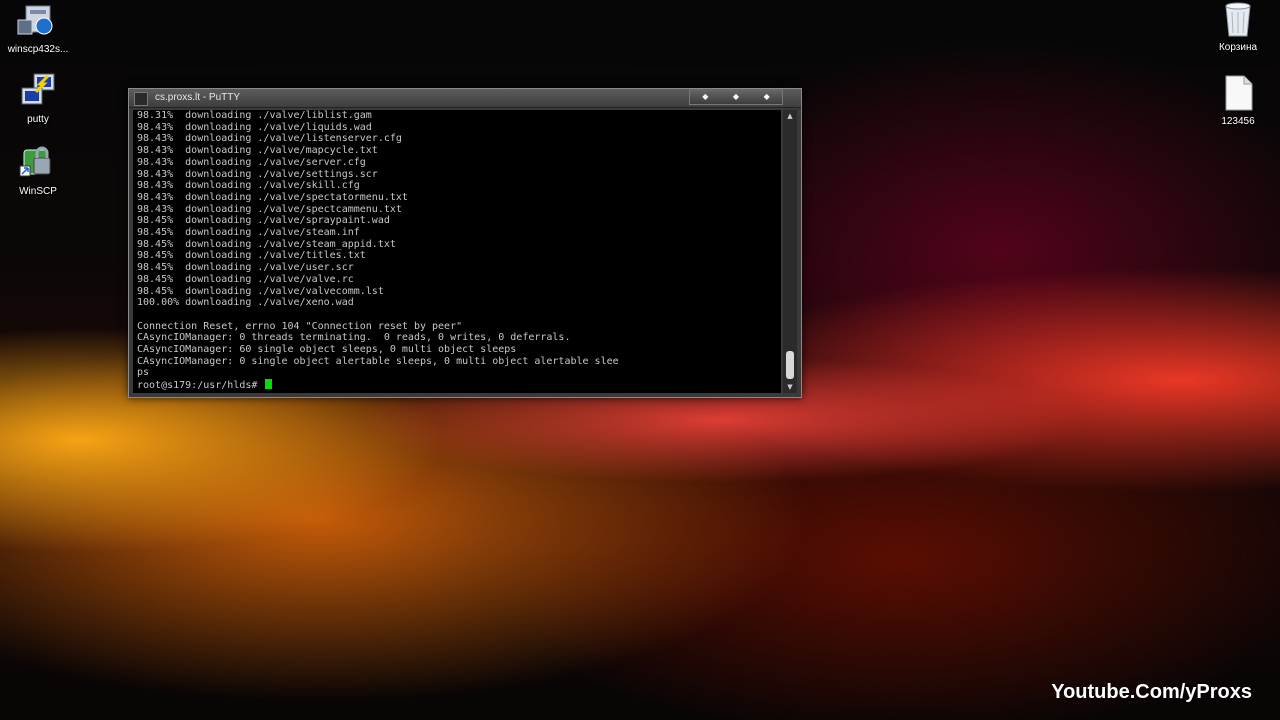  Describe the element at coordinates (257, 174) in the screenshot. I see `terminal-line: 98.43% downloading ./valve/settings.scr` at that location.